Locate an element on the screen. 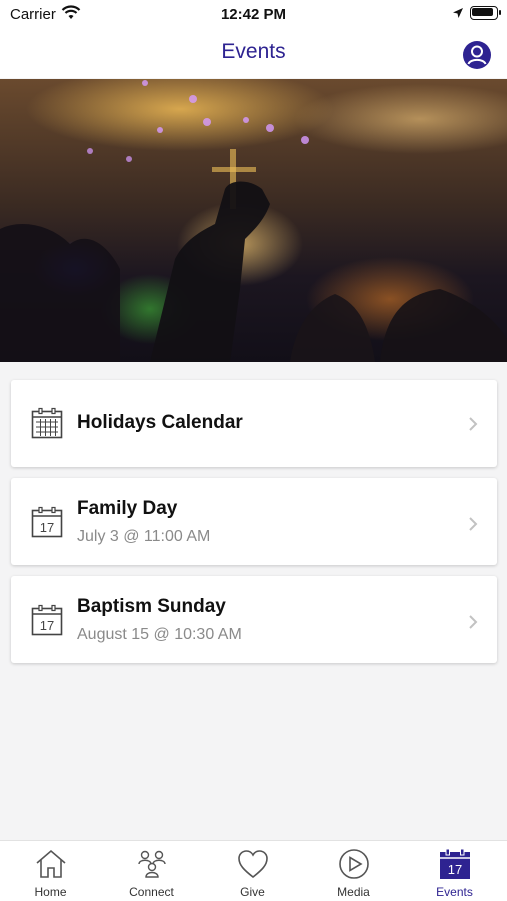 The height and width of the screenshot is (901, 507). status-bar: Carrier 12:42 PM is located at coordinates (253, 15).